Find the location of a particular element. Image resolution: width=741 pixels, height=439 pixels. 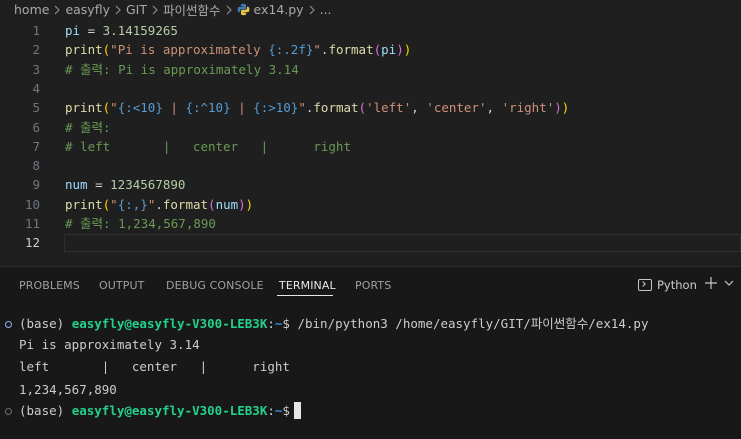

code-token: . is located at coordinates (159, 204).